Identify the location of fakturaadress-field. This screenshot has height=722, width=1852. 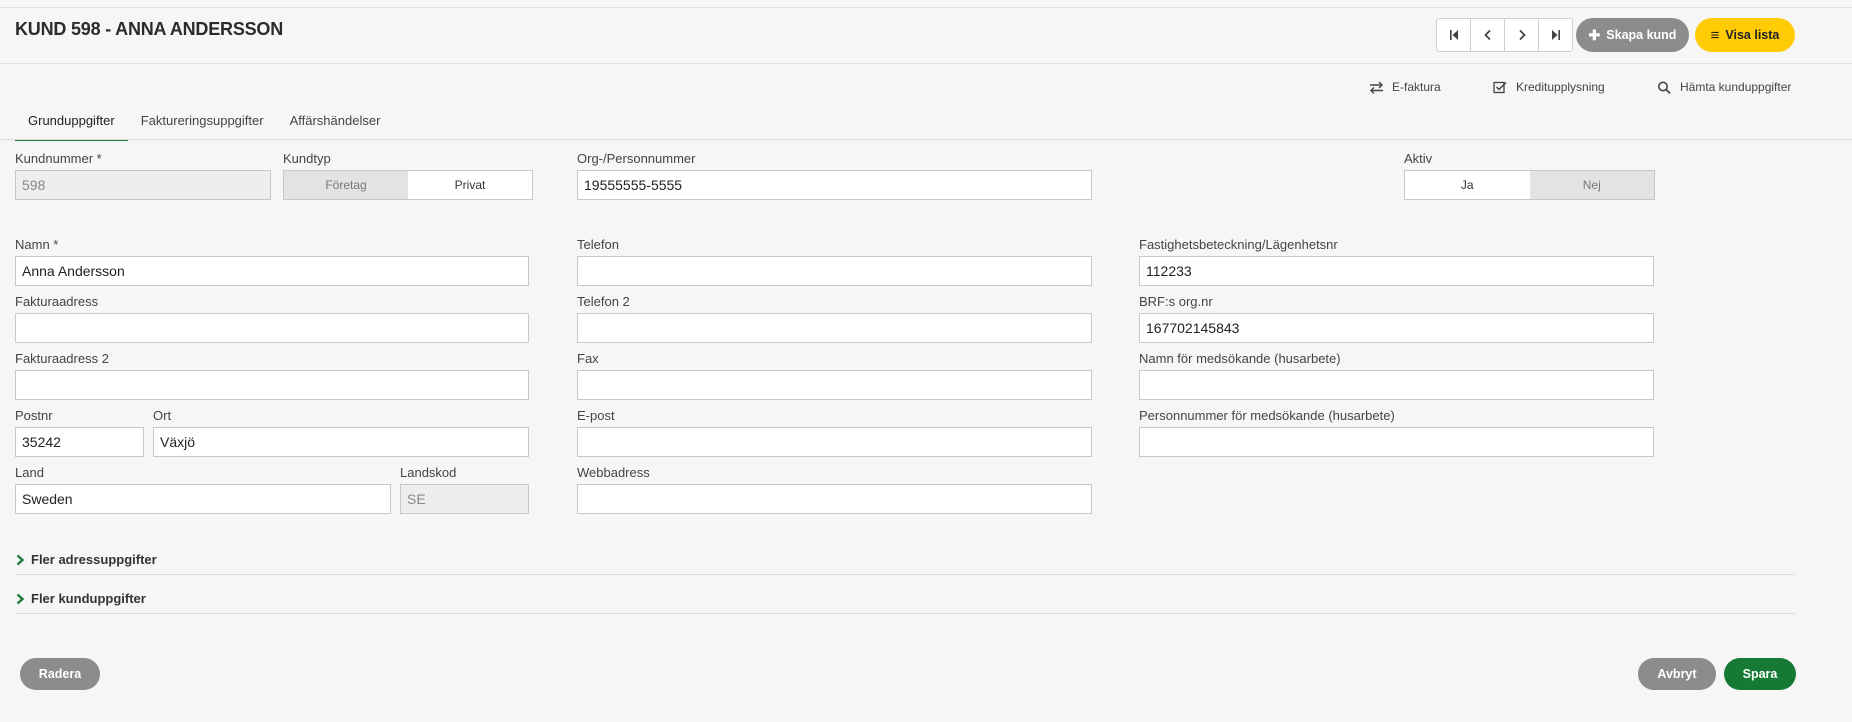
(272, 328).